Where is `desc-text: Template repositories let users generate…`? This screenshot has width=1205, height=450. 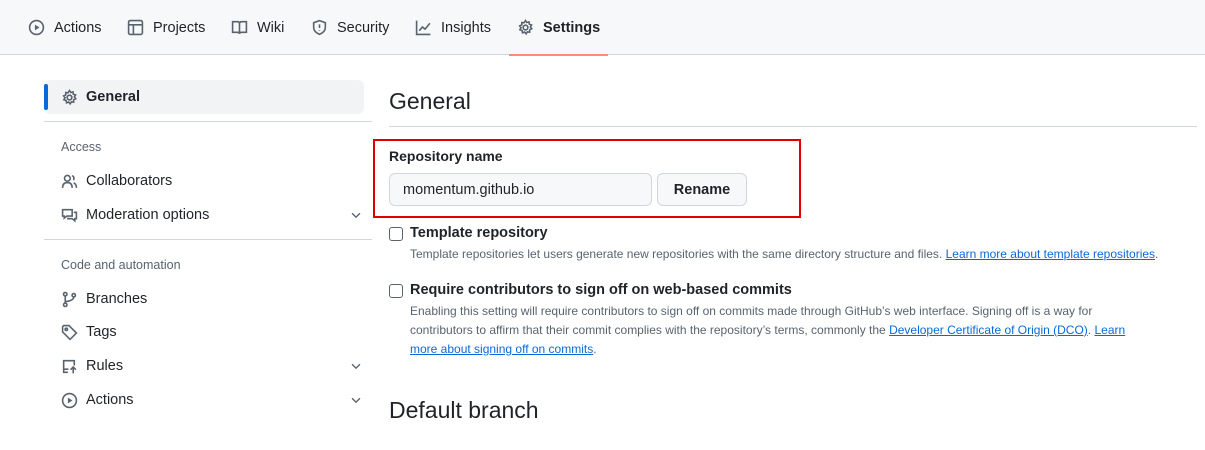
desc-text: Template repositories let users generate… is located at coordinates (678, 254).